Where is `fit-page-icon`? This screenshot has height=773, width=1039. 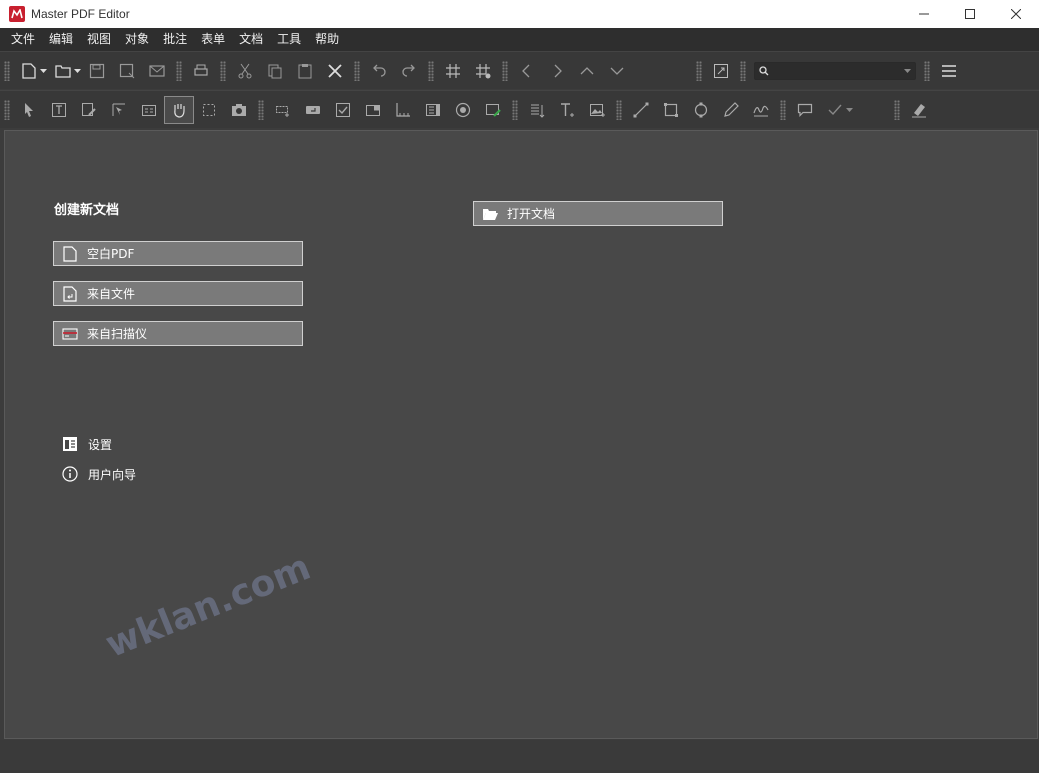 fit-page-icon is located at coordinates (721, 71).